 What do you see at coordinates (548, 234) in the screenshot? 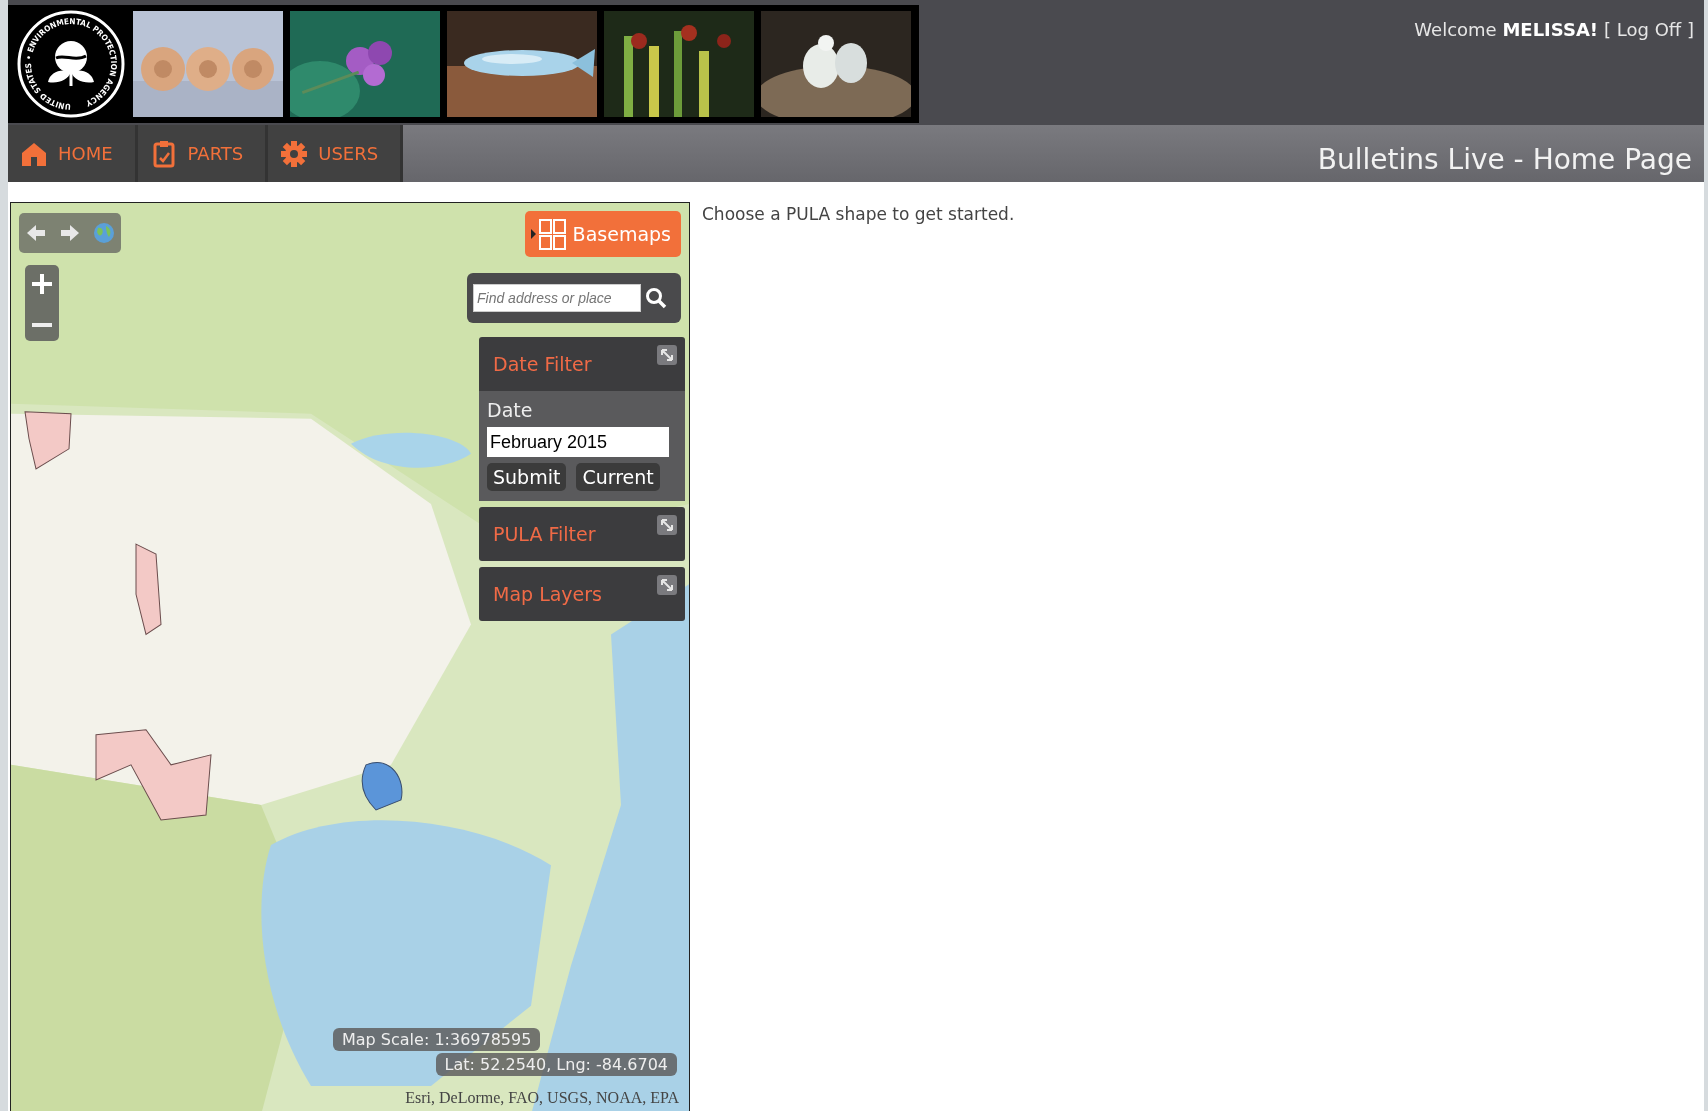
I see `grid-icon` at bounding box center [548, 234].